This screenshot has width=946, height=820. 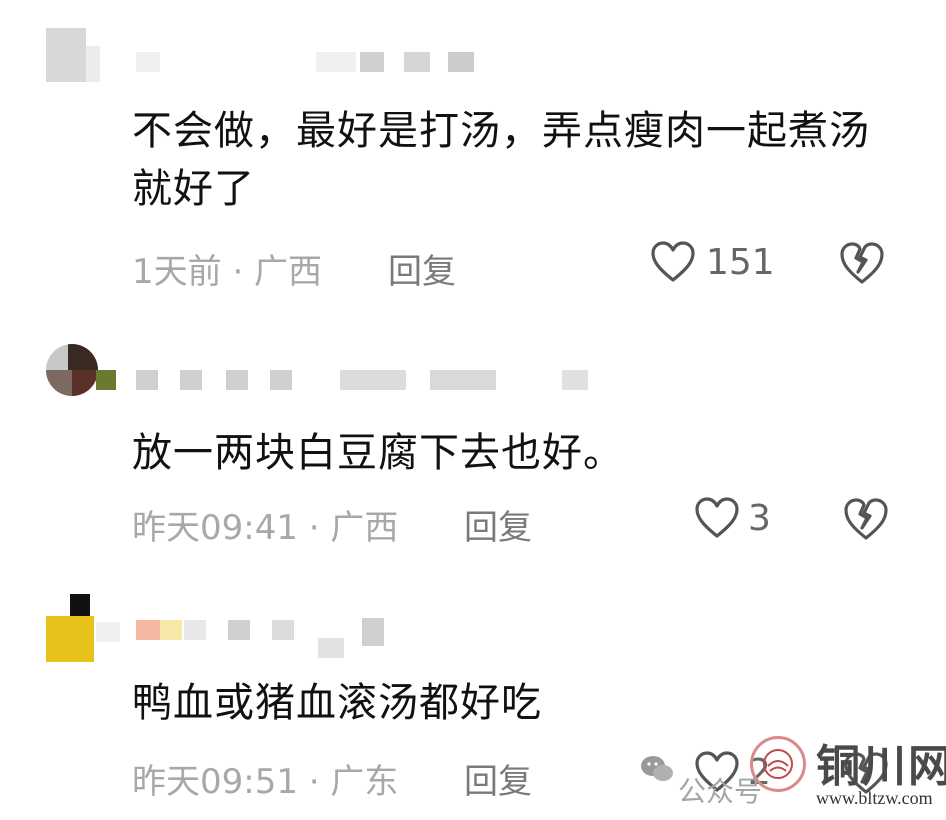 What do you see at coordinates (227, 272) in the screenshot?
I see `comment-meta: 1天前 · 广西` at bounding box center [227, 272].